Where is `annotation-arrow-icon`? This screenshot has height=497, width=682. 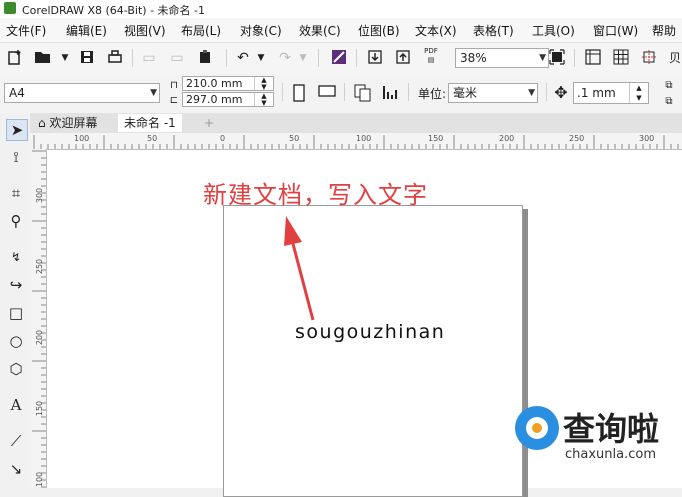 annotation-arrow-icon is located at coordinates (299, 268).